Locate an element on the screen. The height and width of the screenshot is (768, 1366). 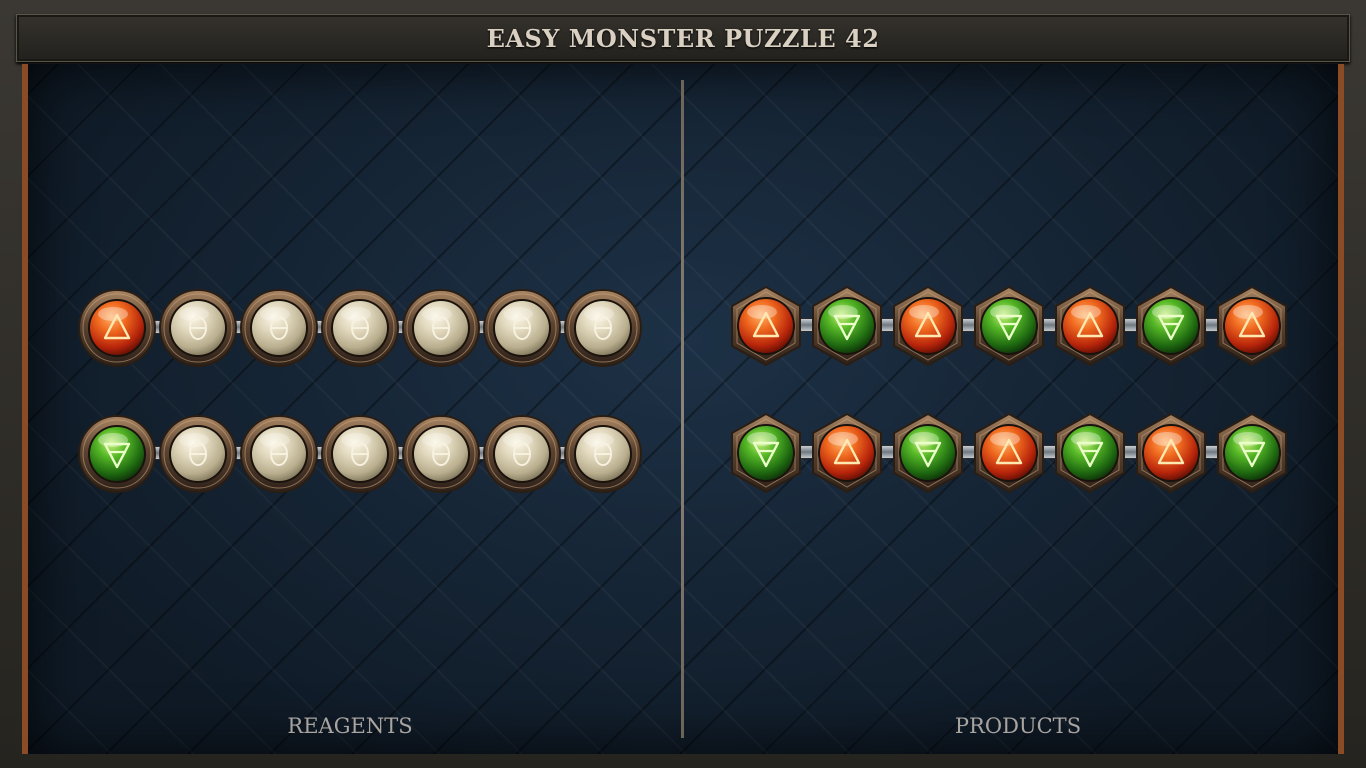
panel-divider is located at coordinates (682, 409).